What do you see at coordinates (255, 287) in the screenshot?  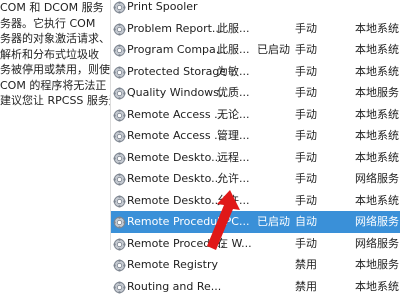 I see `service-row: Routing and Re... 禁用 本地系统` at bounding box center [255, 287].